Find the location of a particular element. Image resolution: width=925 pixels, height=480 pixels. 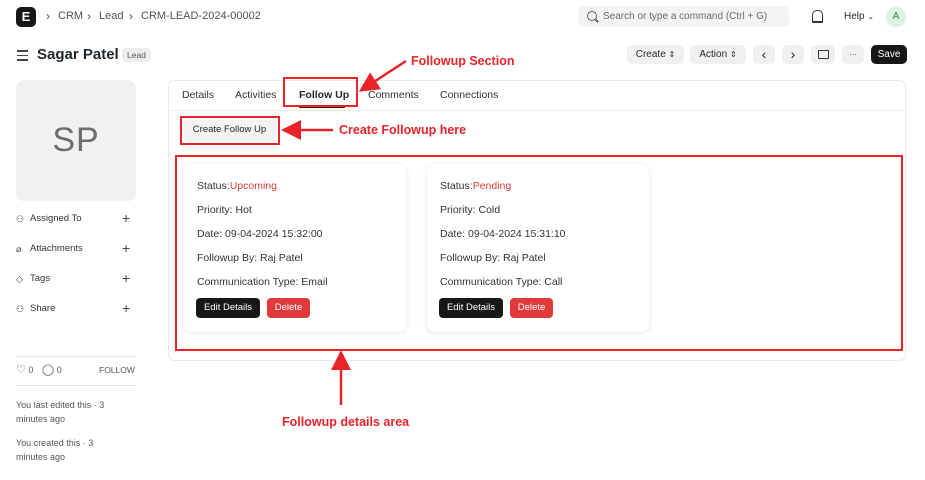

annotation-followup-details-area: Followup details area is located at coordinates (346, 422).